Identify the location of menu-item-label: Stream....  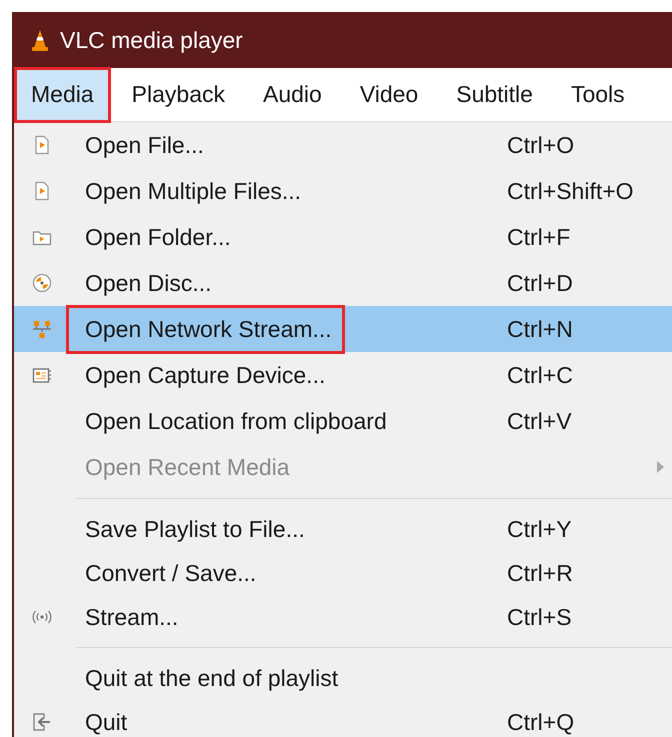
(131, 617).